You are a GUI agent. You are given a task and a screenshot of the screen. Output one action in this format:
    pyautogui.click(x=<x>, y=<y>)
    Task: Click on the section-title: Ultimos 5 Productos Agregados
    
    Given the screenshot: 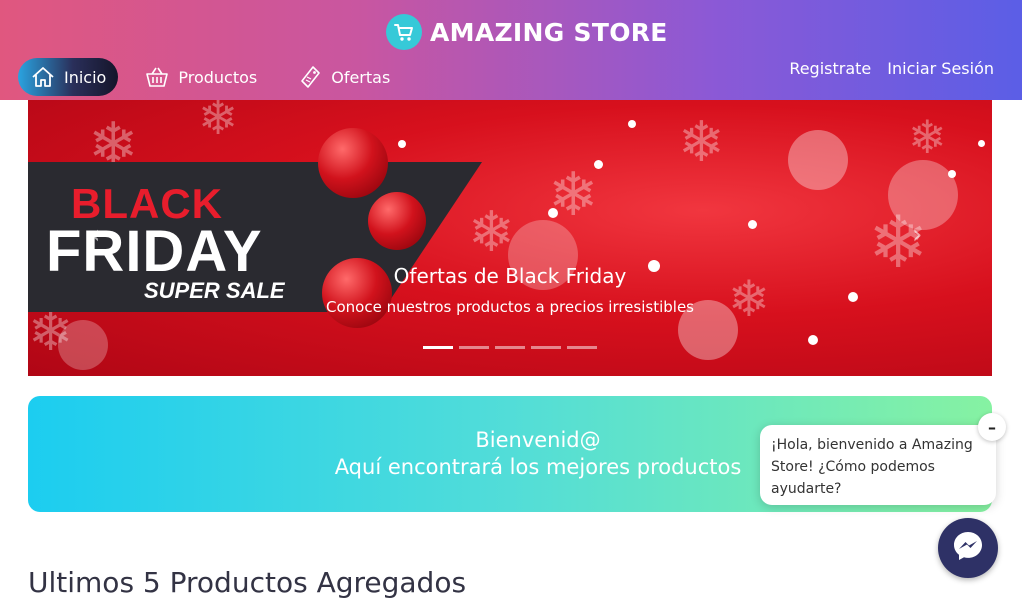 What is the action you would take?
    pyautogui.click(x=247, y=582)
    